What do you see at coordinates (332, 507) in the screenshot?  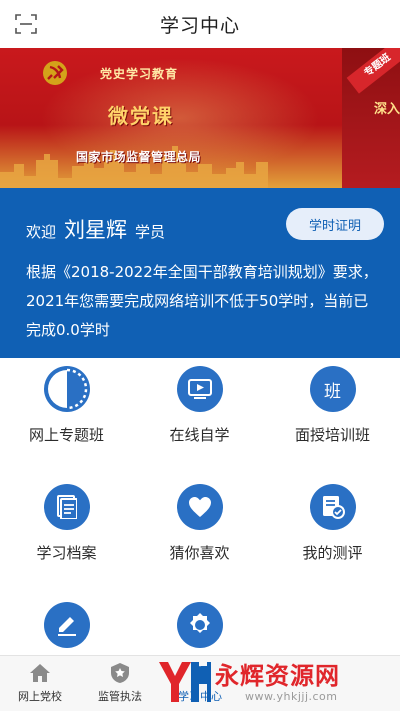 I see `evaluation-icon` at bounding box center [332, 507].